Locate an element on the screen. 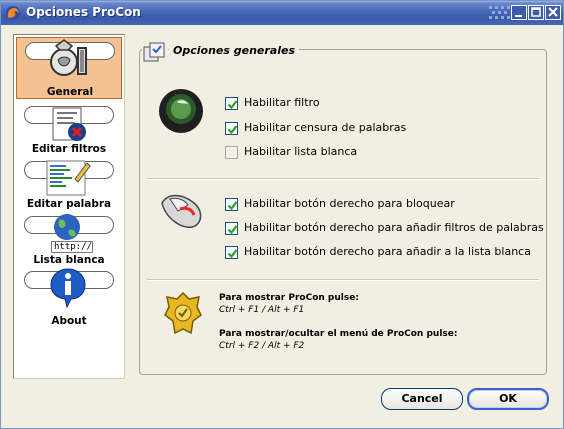 This screenshot has width=564, height=429. close-button is located at coordinates (553, 12).